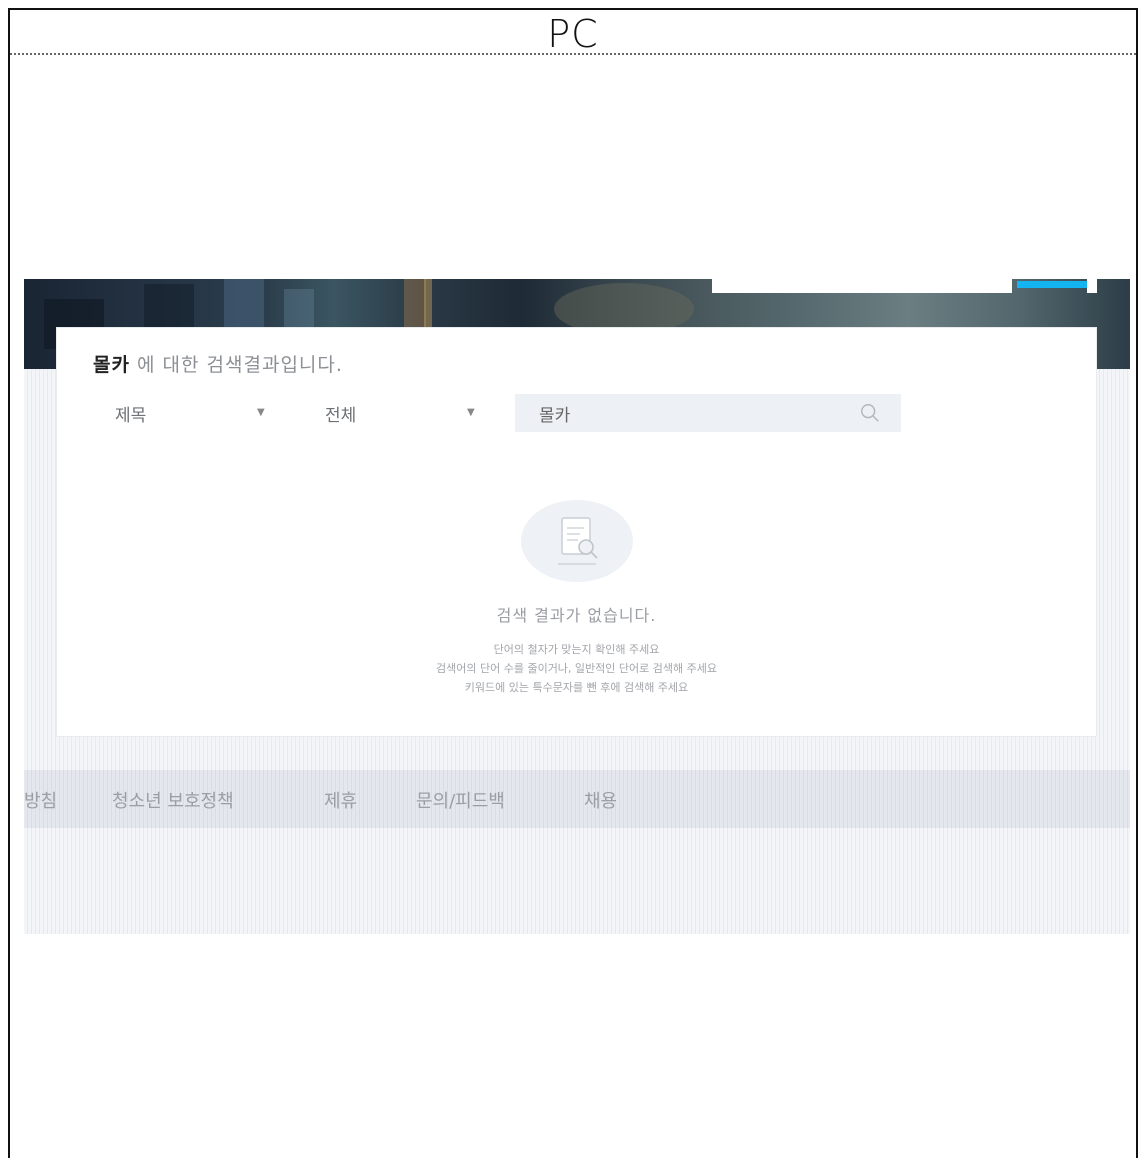 Image resolution: width=1138 pixels, height=1158 pixels. What do you see at coordinates (200, 413) in the screenshot?
I see `search-field-select: 제목 ▼` at bounding box center [200, 413].